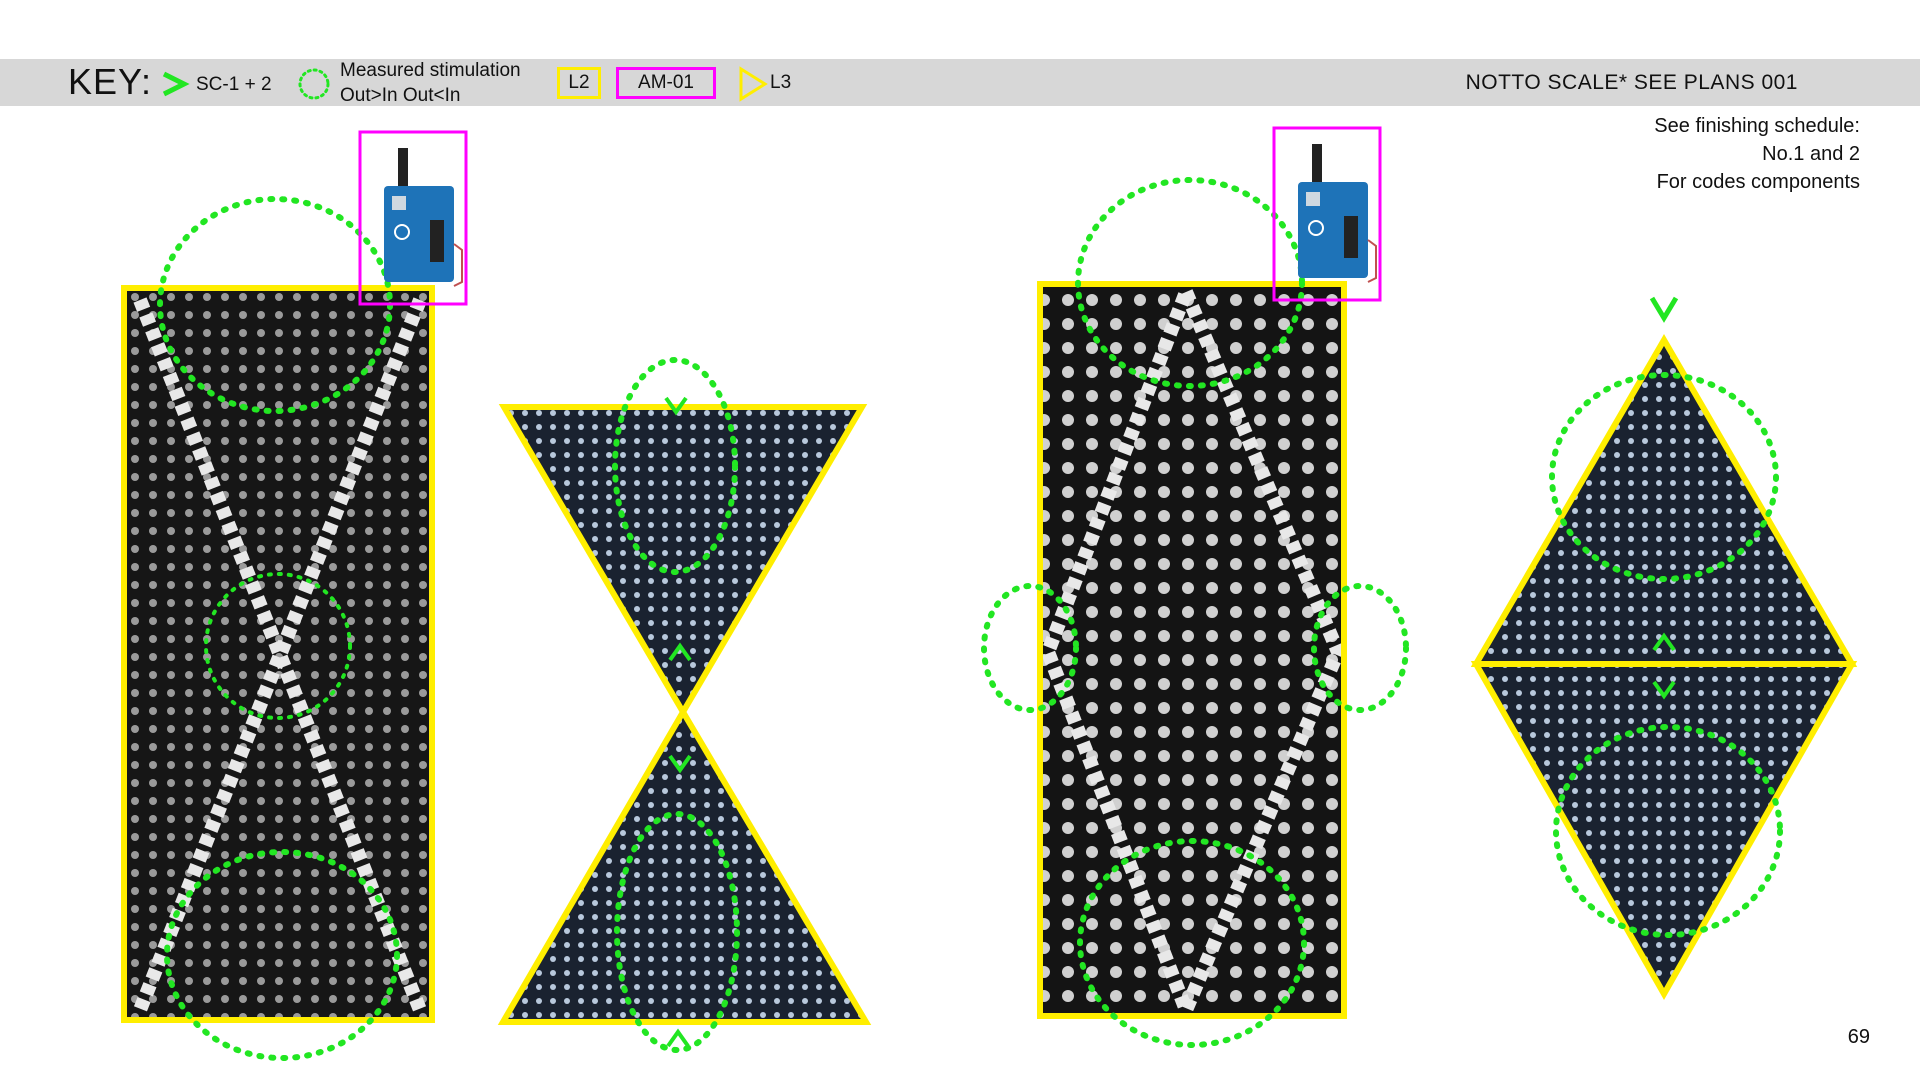  I want to click on panel-4-bottom-texture, so click(1664, 829).